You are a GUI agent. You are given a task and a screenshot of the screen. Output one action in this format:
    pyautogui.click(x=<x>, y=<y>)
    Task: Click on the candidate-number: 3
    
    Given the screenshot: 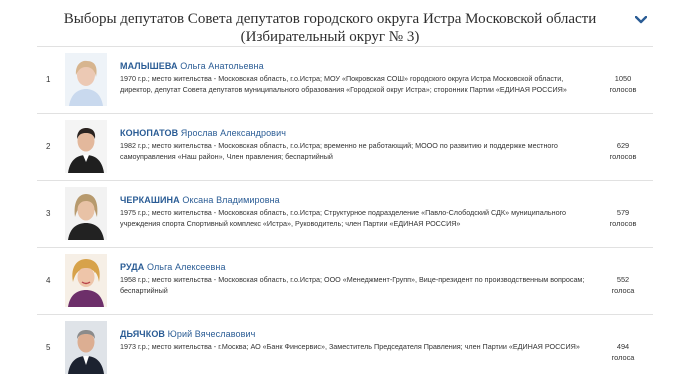 What is the action you would take?
    pyautogui.click(x=48, y=213)
    